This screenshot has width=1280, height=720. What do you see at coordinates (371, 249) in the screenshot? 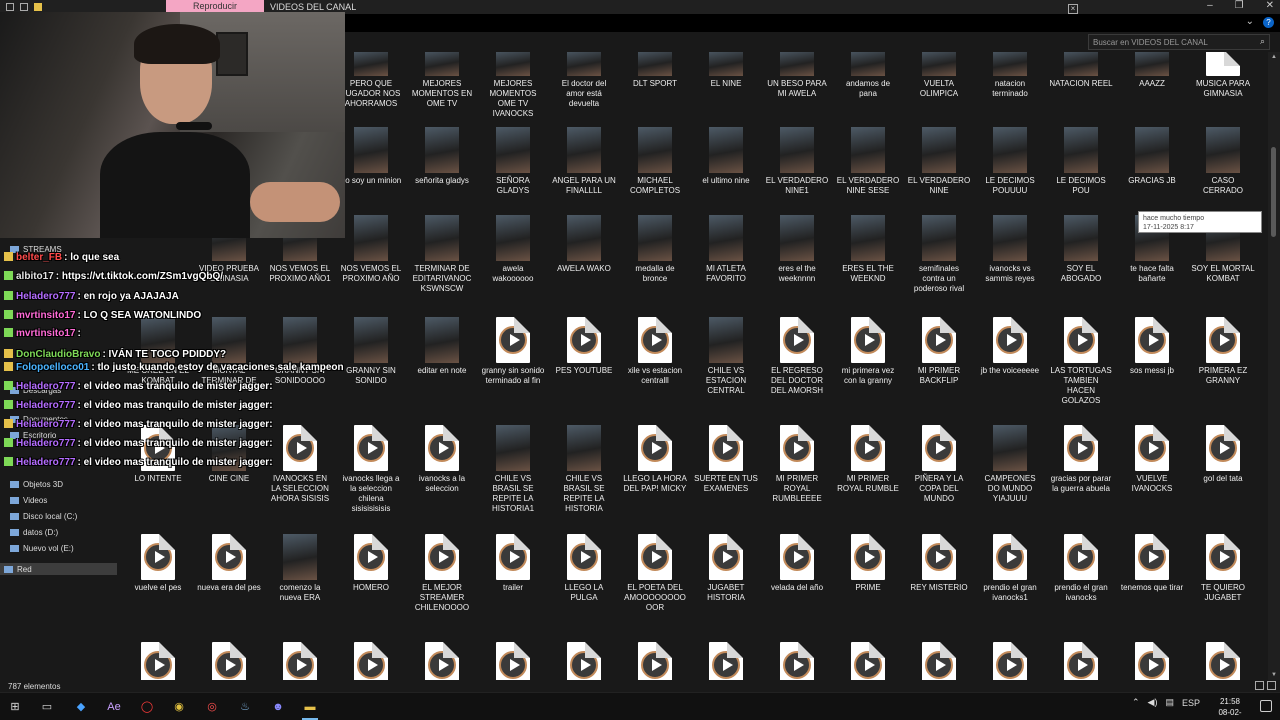
I see `file-item: NOS VEMOS EL PROXIMO AÑO` at bounding box center [371, 249].